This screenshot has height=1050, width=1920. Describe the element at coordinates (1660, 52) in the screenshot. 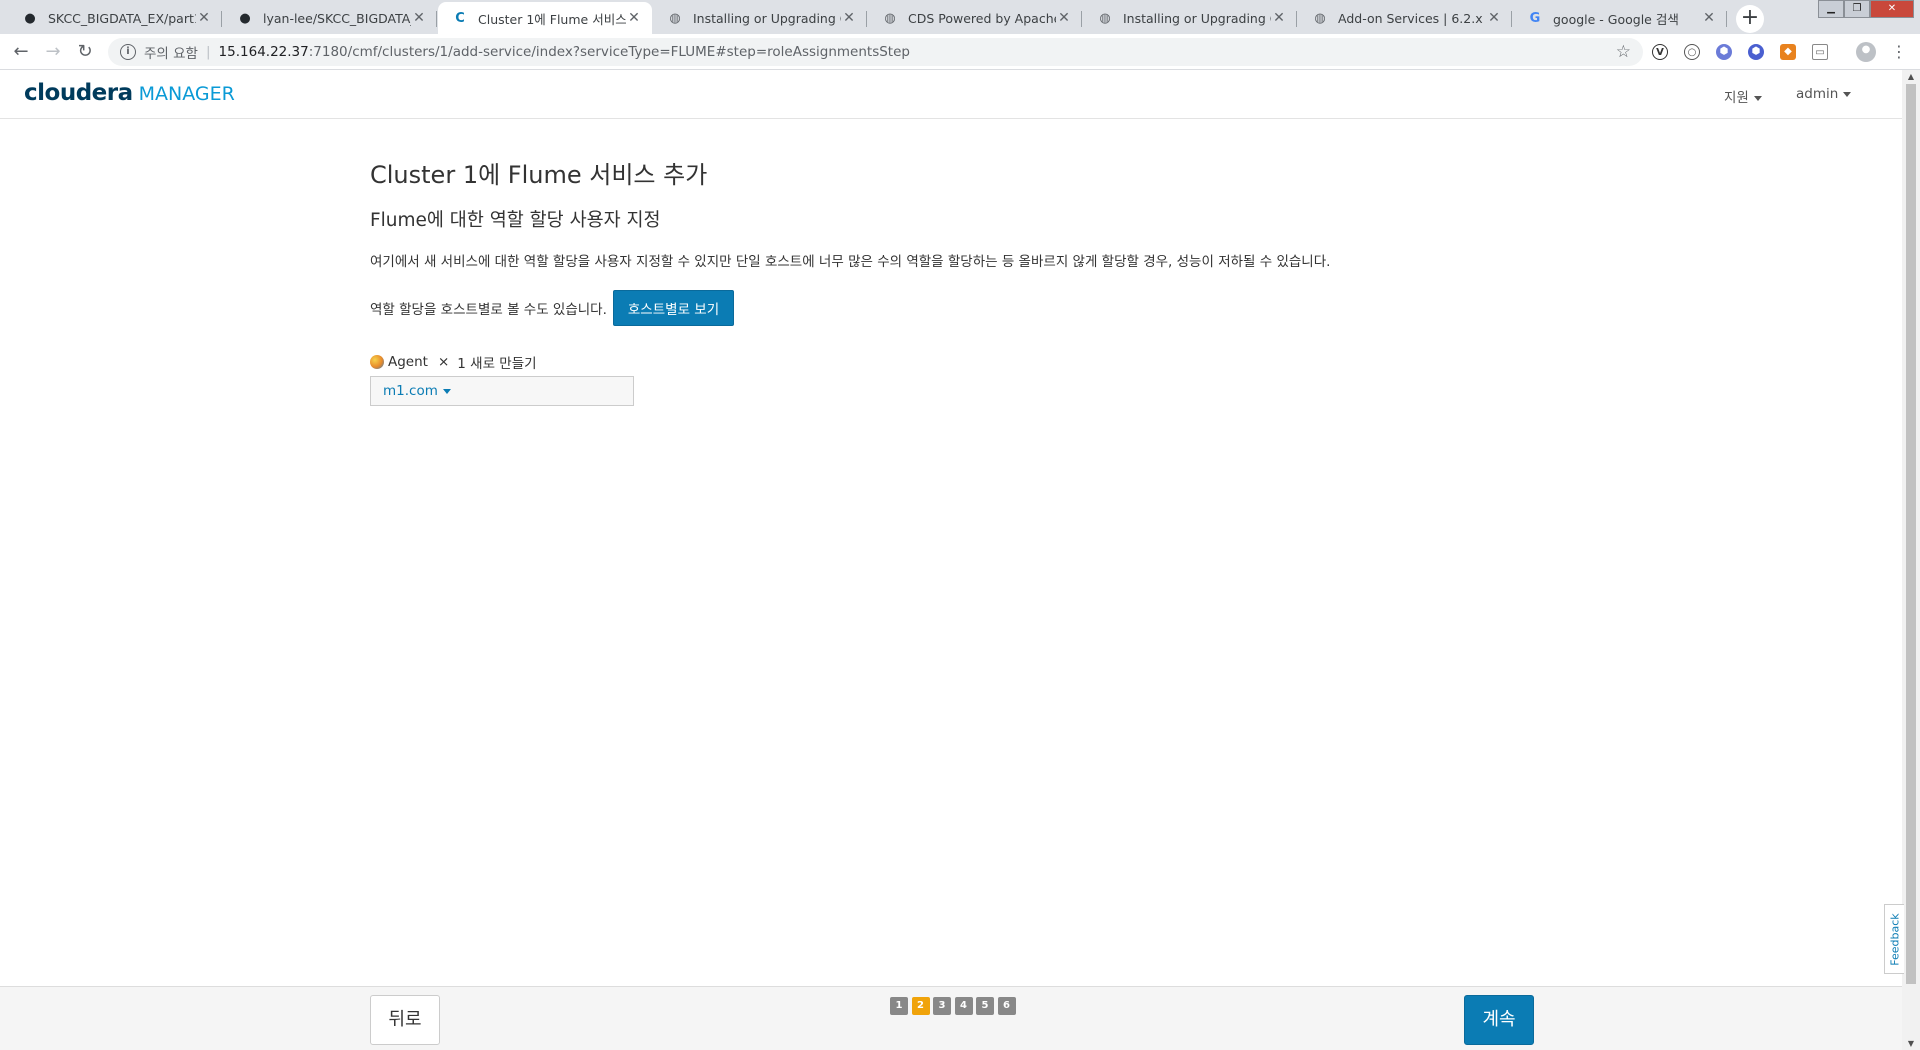

I see `extension-v-icon: V` at that location.